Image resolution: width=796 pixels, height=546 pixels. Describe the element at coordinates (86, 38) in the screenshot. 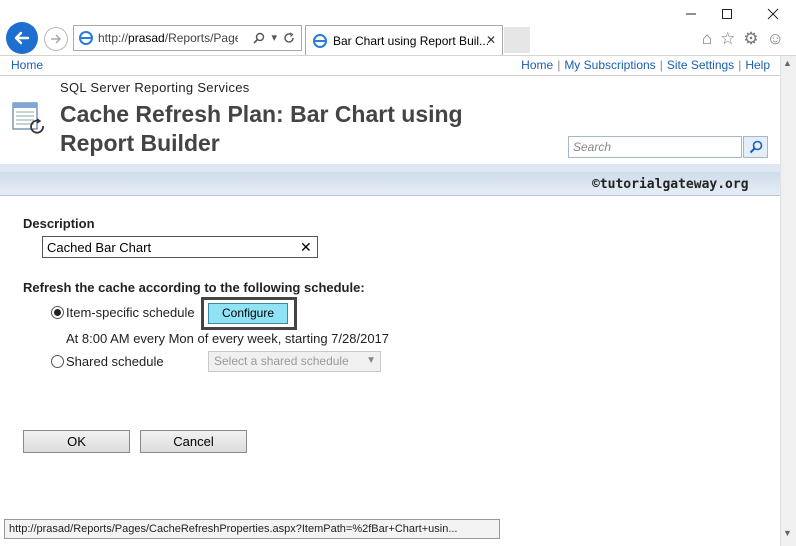

I see `ie-page-icon` at that location.